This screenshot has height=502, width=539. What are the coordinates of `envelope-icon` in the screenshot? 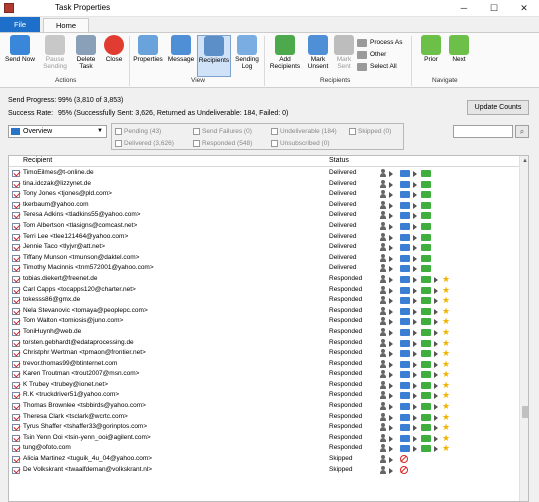 It's located at (405, 364).